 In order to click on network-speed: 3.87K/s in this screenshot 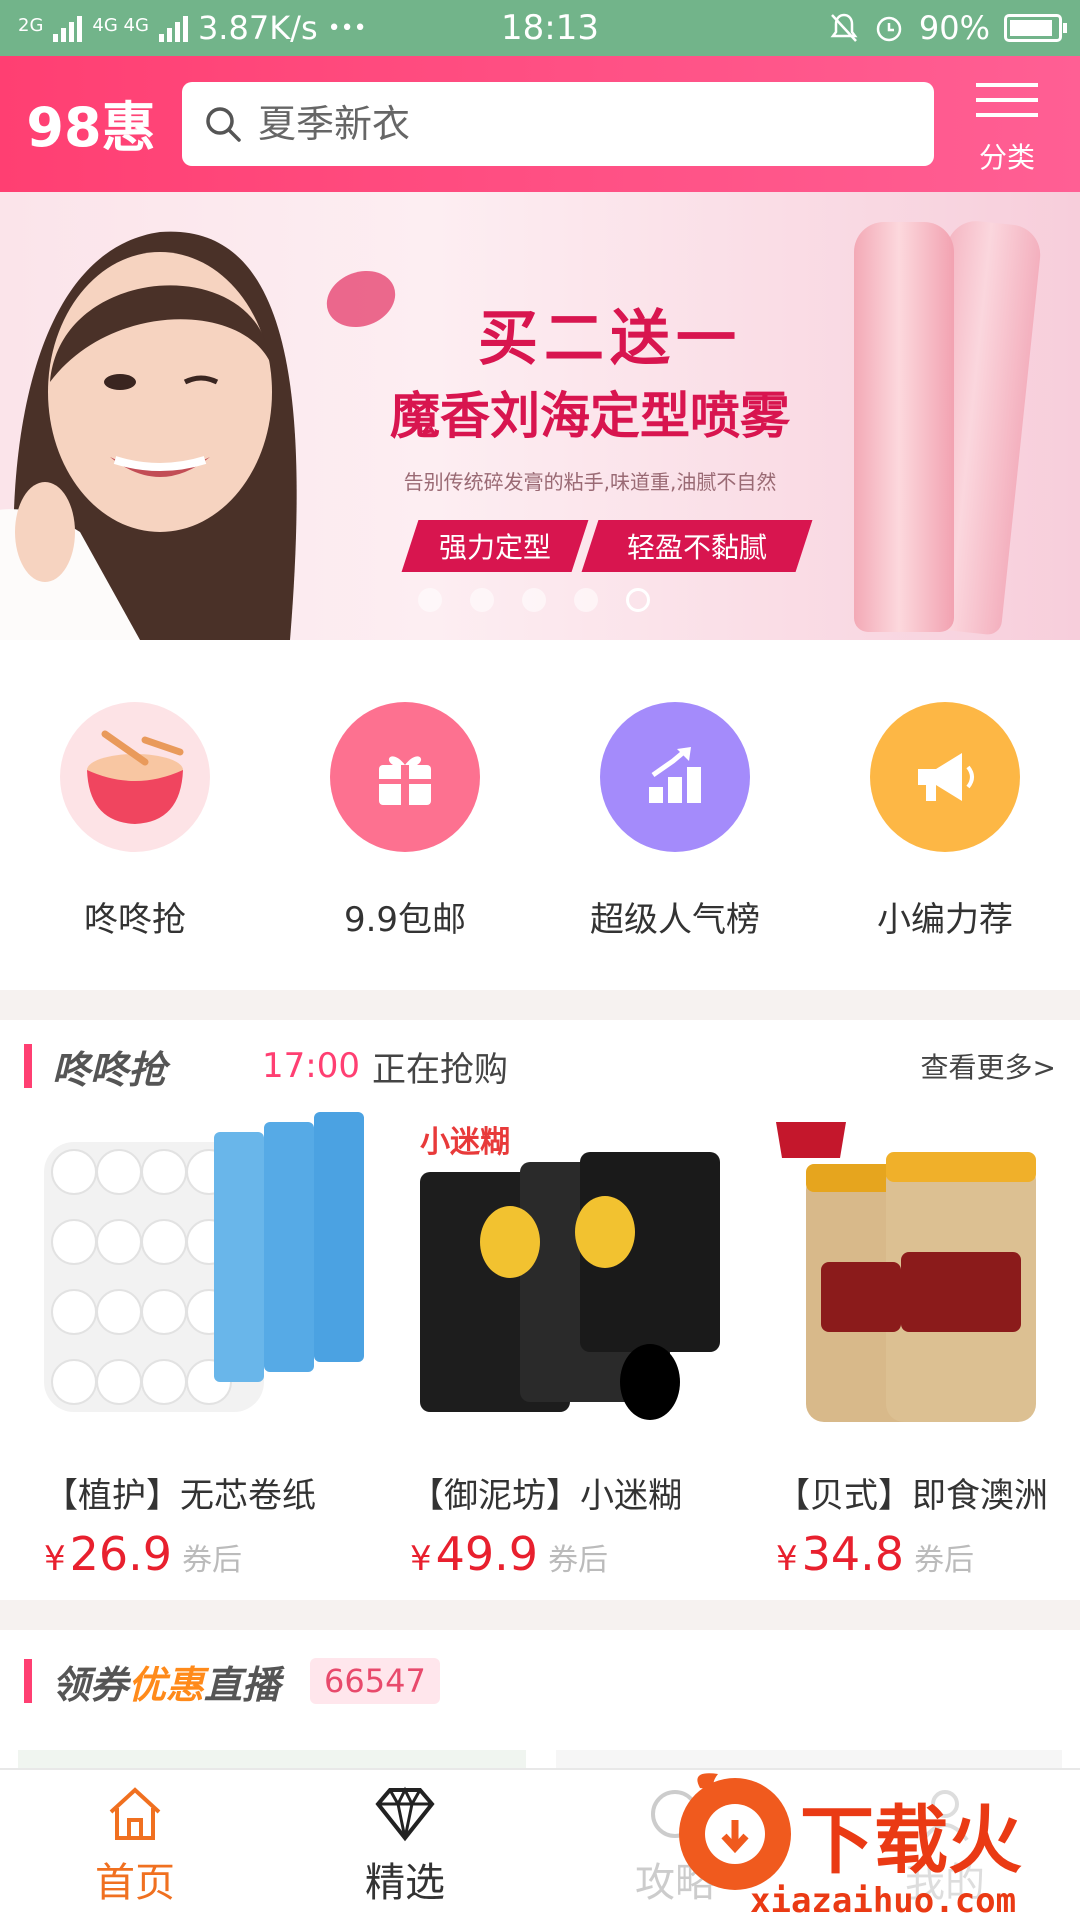, I will do `click(257, 28)`.